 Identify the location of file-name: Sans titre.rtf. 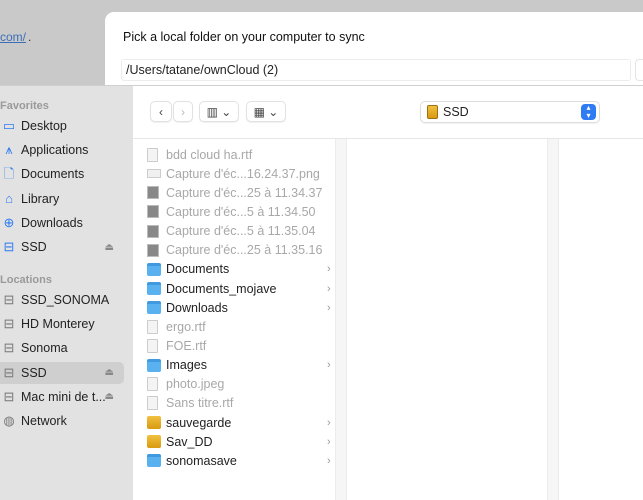
(200, 403).